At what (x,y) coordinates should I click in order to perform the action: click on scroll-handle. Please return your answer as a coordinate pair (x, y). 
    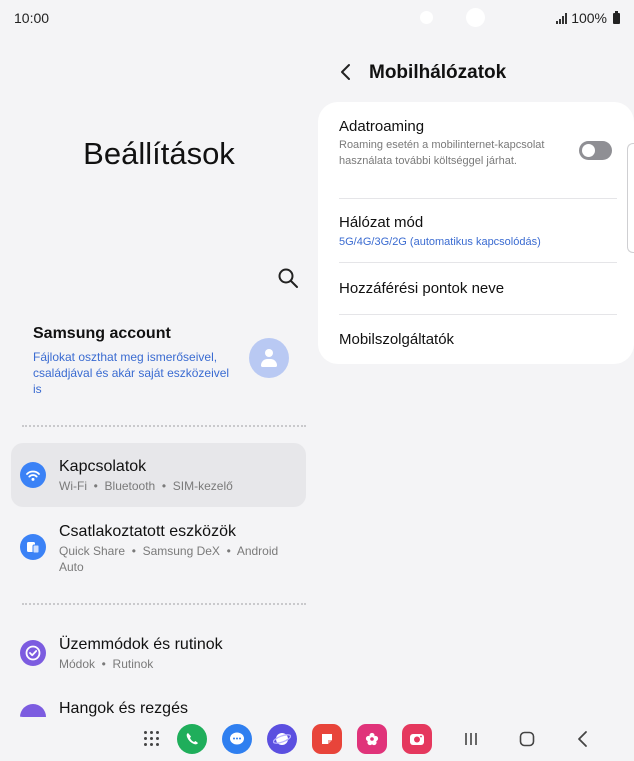
    Looking at the image, I should click on (630, 198).